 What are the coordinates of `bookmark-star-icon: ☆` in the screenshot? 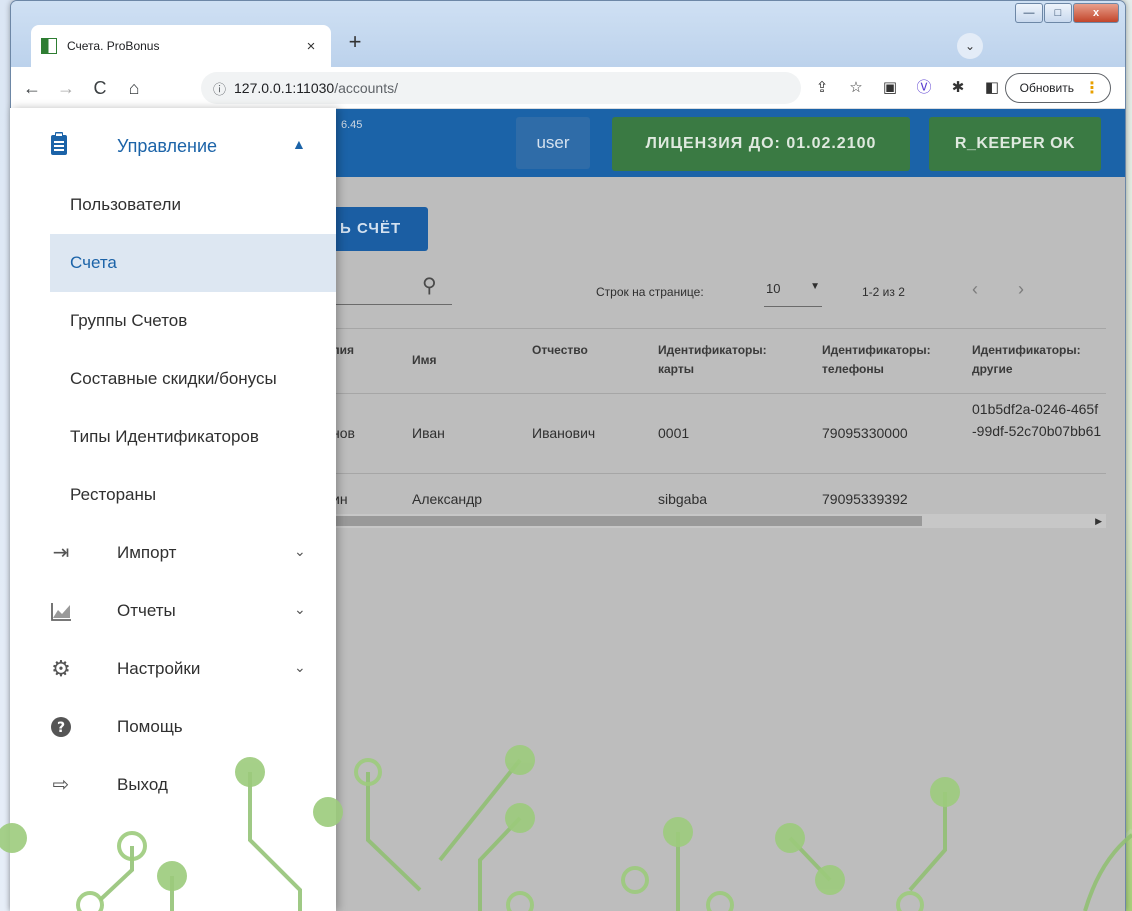 It's located at (856, 88).